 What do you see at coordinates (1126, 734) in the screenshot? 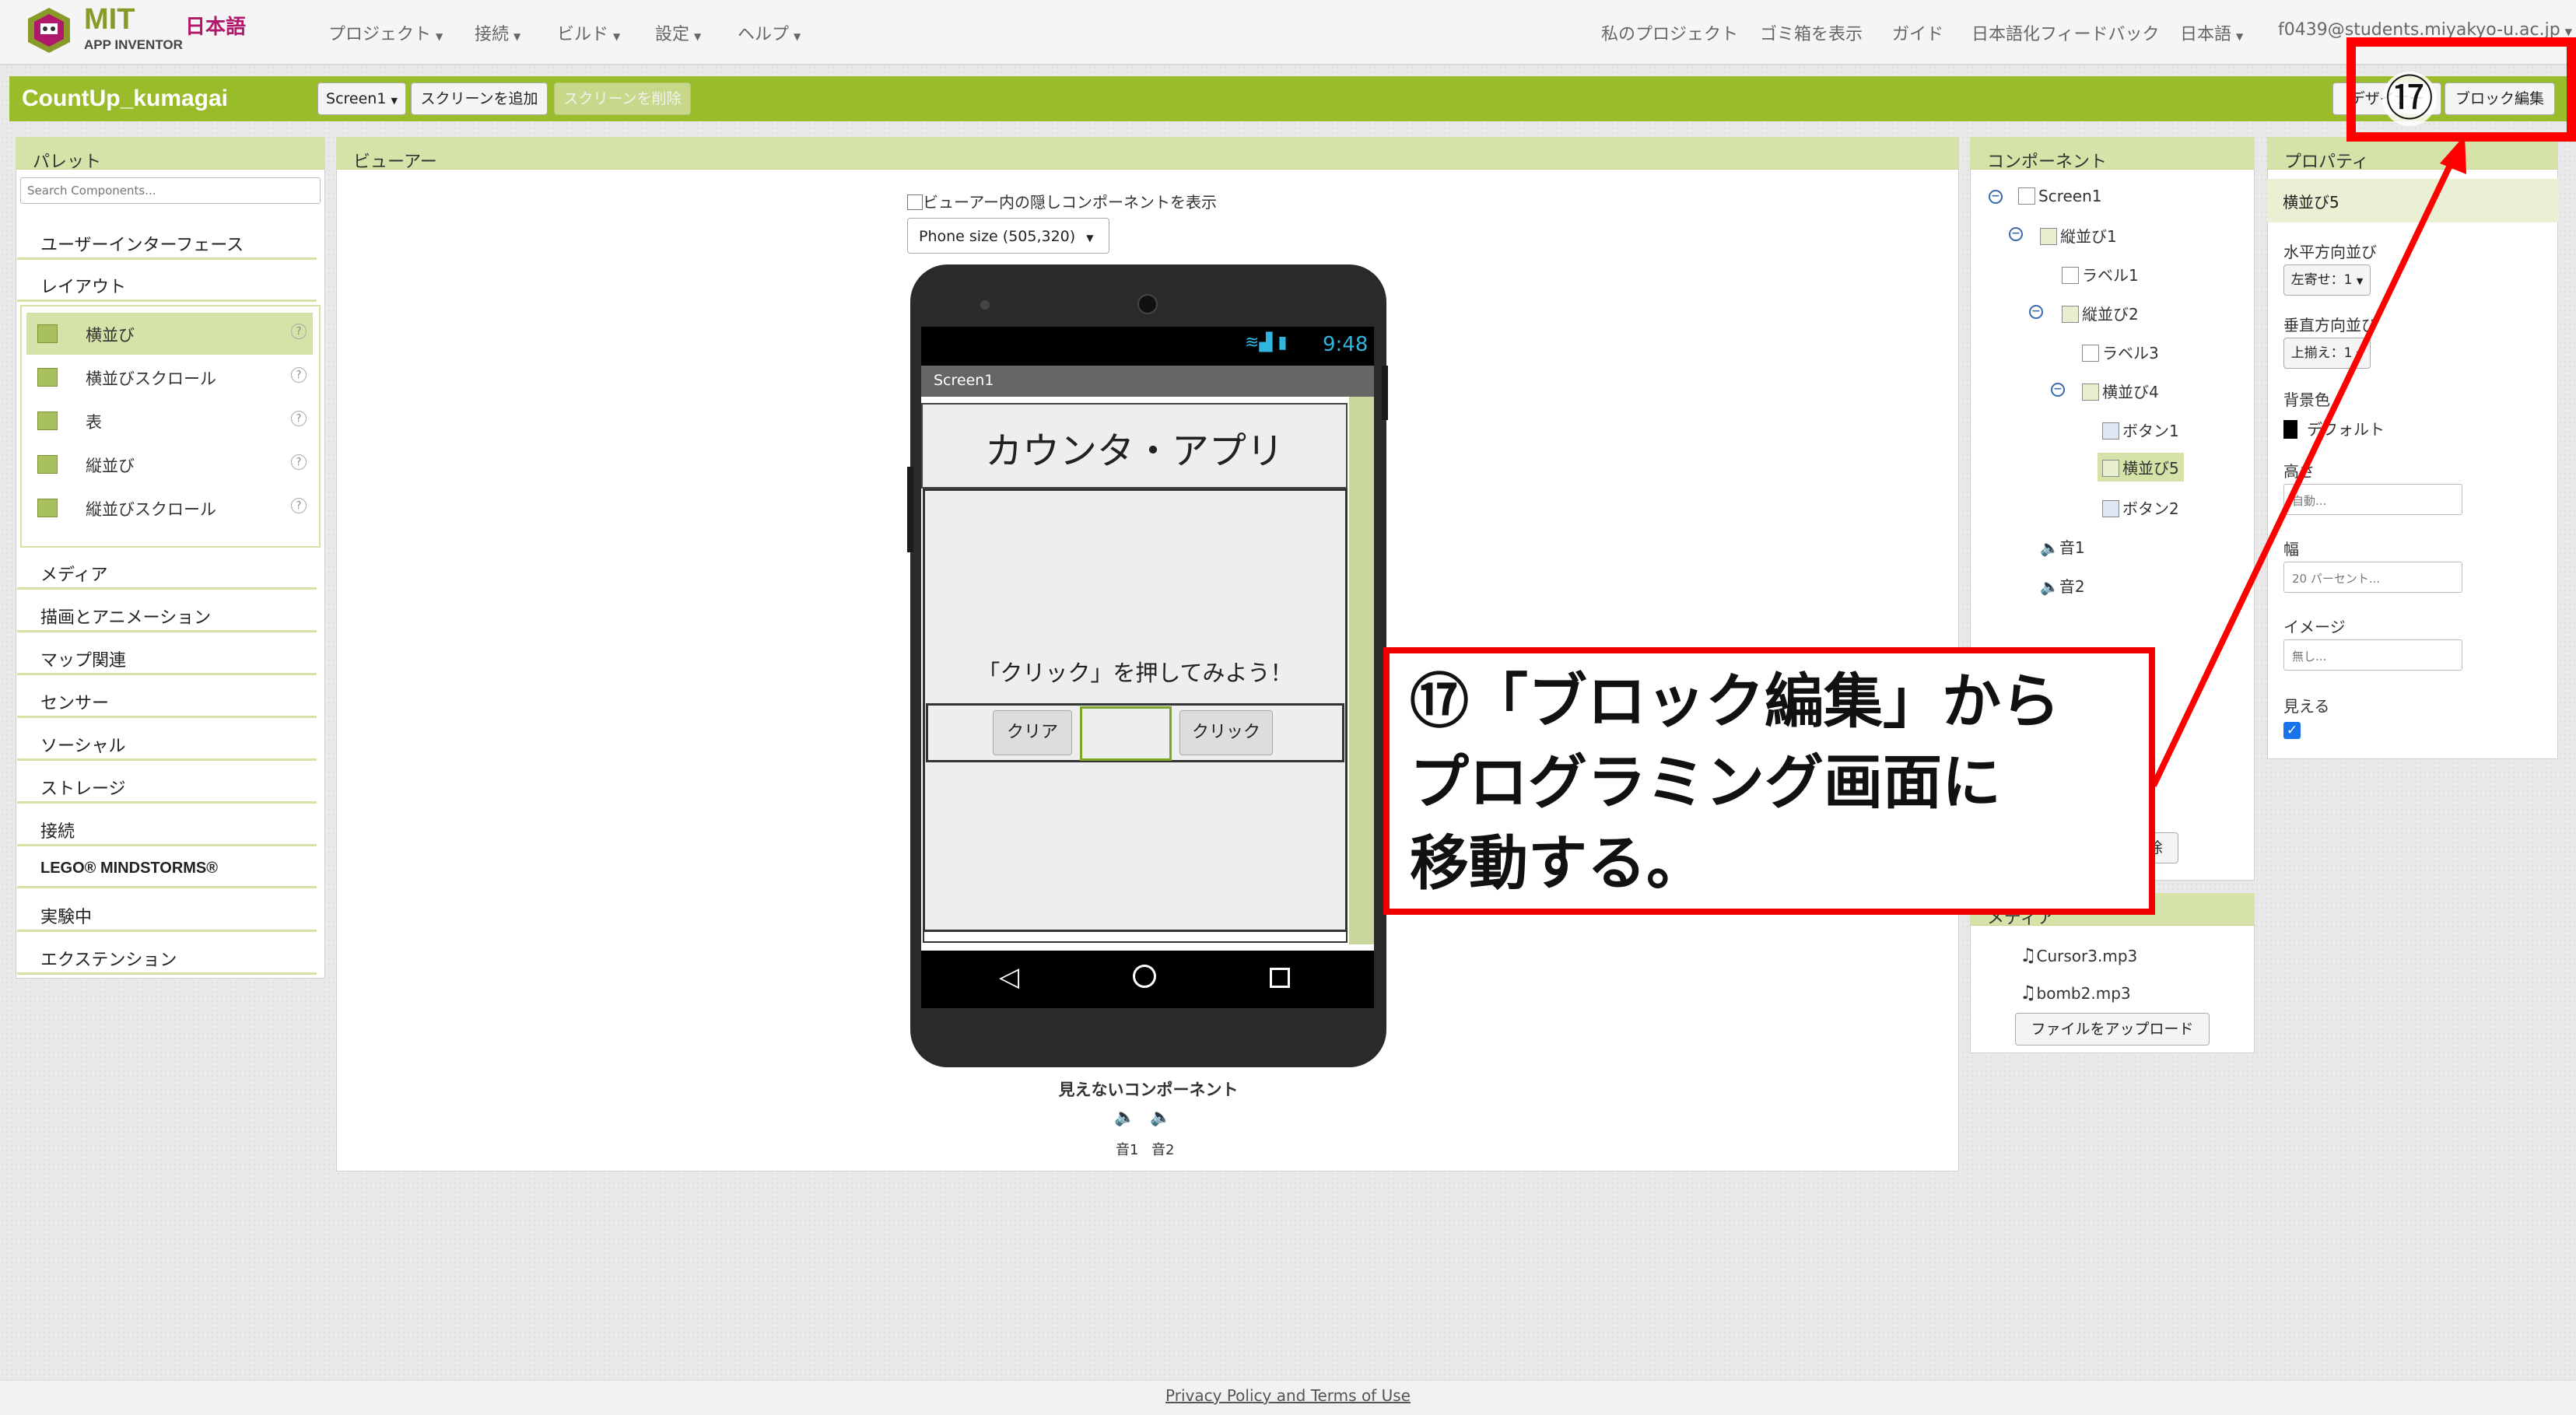
I see `selected-horizontal-arrangement` at bounding box center [1126, 734].